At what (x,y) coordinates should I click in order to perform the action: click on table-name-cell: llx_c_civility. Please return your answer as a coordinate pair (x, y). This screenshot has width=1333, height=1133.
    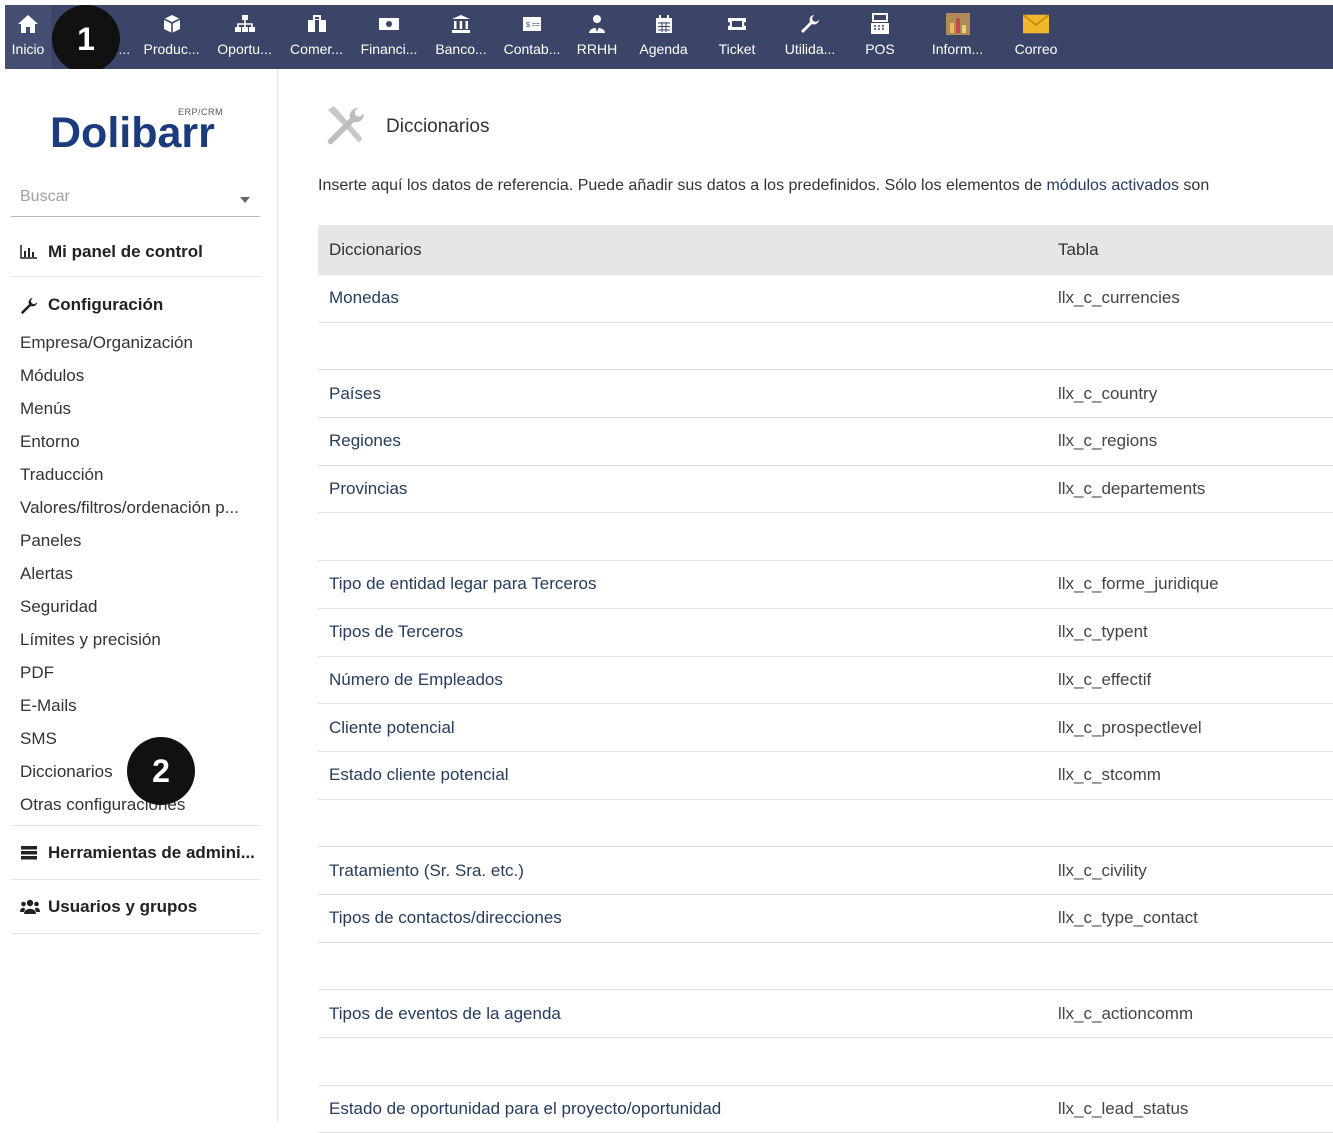
    Looking at the image, I should click on (1102, 870).